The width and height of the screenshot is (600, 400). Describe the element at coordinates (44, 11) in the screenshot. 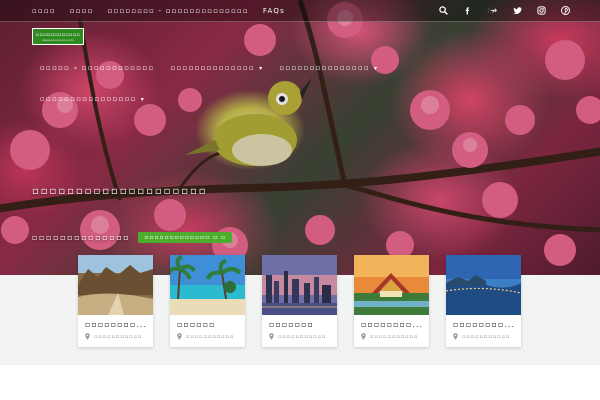

I see `top-link-home: ▫▫▫▫` at that location.